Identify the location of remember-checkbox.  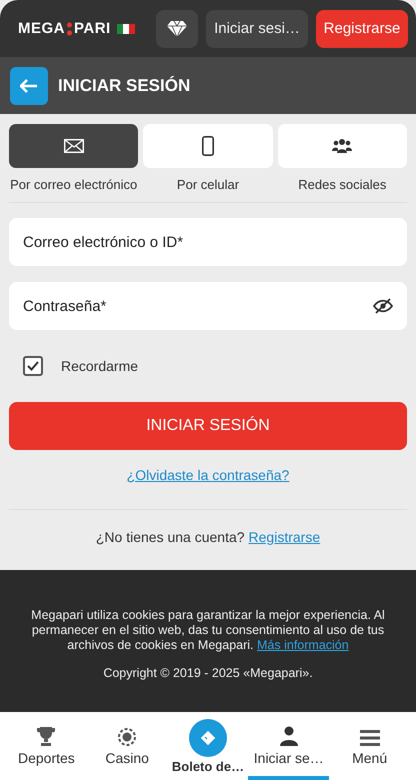
(33, 366).